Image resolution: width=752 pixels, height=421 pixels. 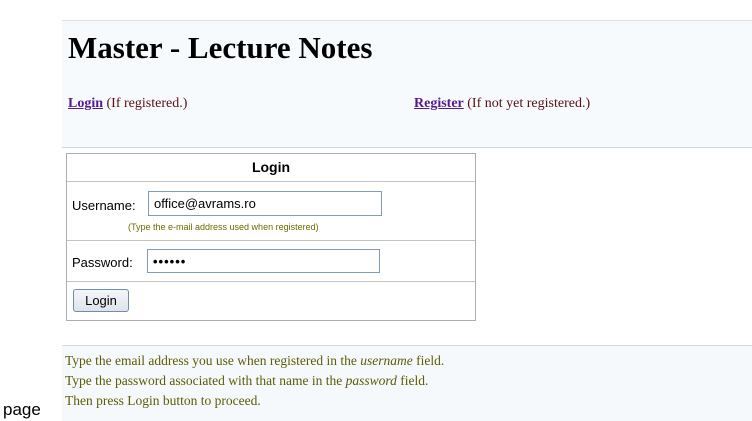 I want to click on instruction-emphasis: username, so click(x=386, y=360).